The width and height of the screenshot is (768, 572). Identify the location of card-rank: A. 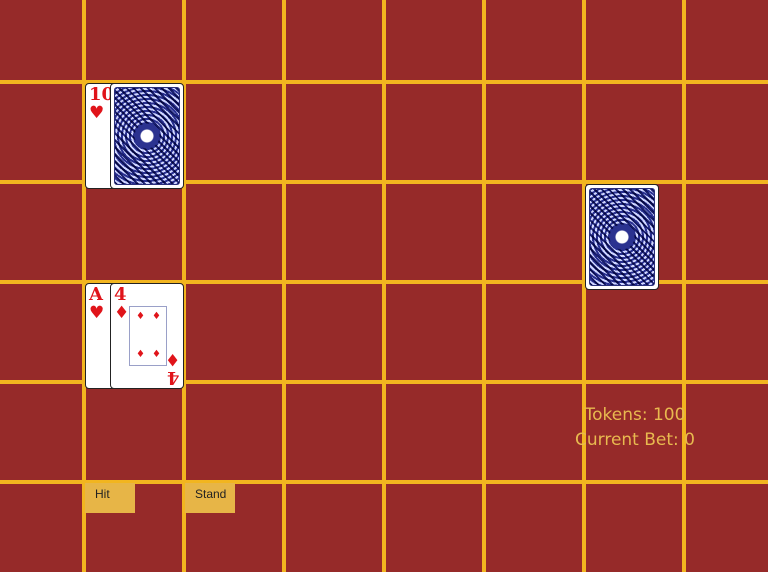
(96, 294).